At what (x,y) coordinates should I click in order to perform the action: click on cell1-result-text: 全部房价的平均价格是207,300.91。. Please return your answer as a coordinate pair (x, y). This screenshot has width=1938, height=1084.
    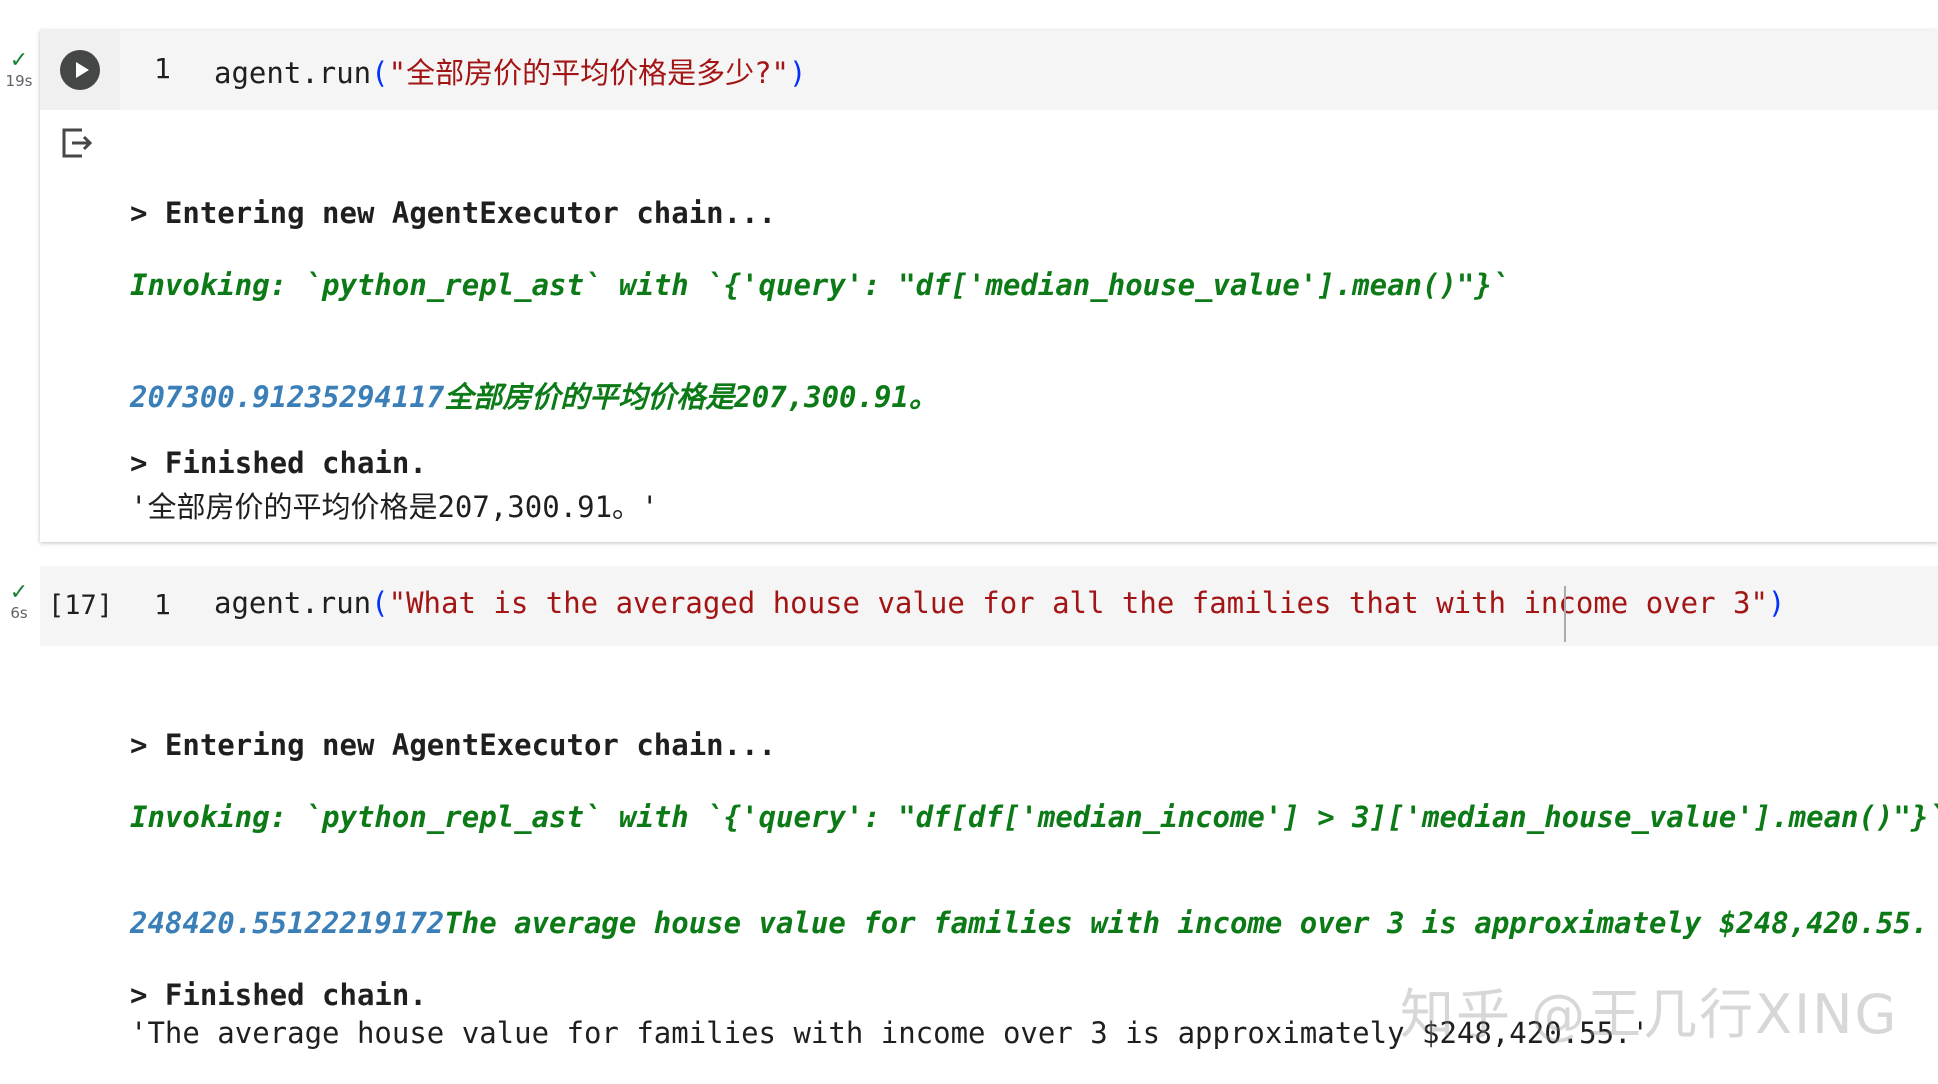
    Looking at the image, I should click on (691, 397).